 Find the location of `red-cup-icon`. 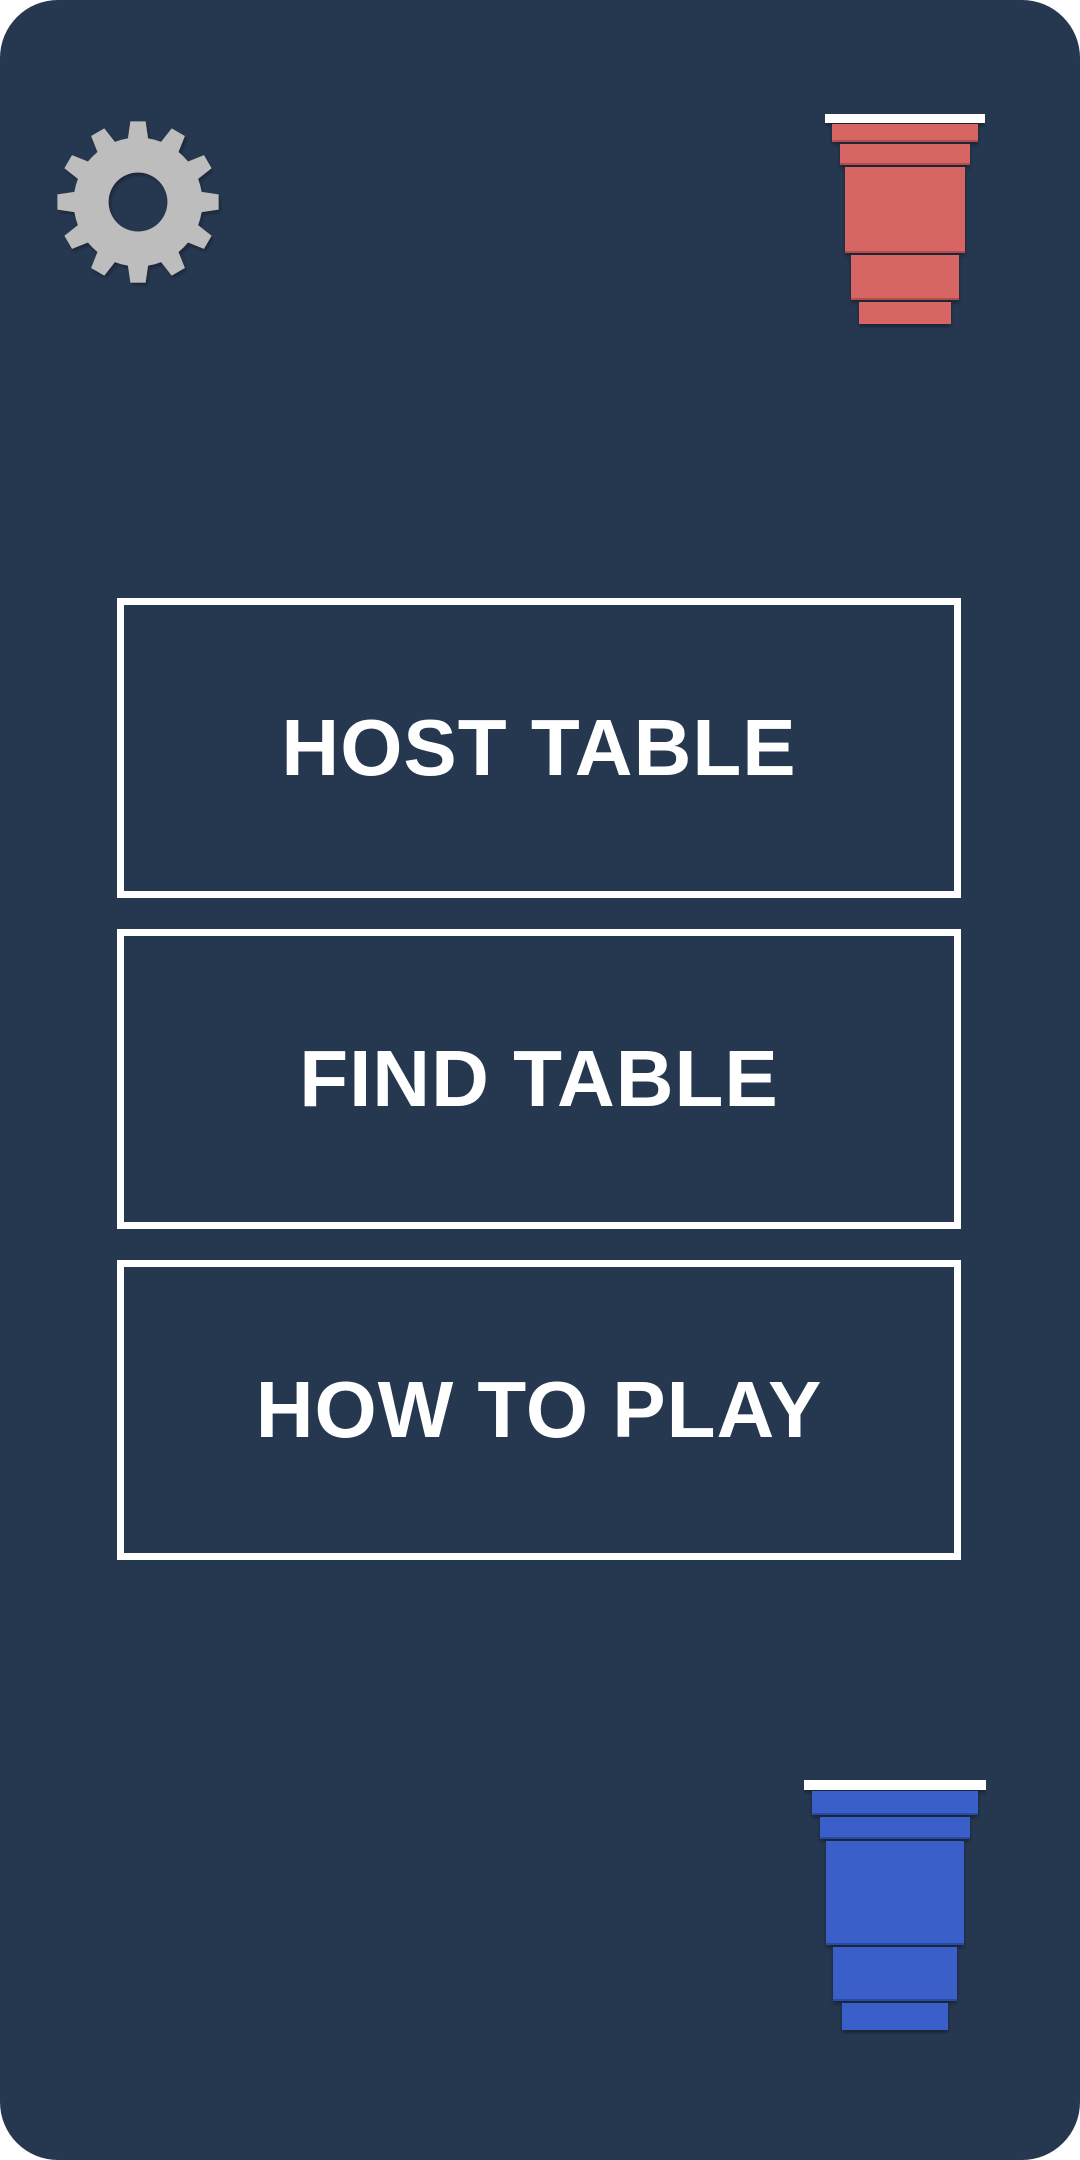

red-cup-icon is located at coordinates (905, 220).